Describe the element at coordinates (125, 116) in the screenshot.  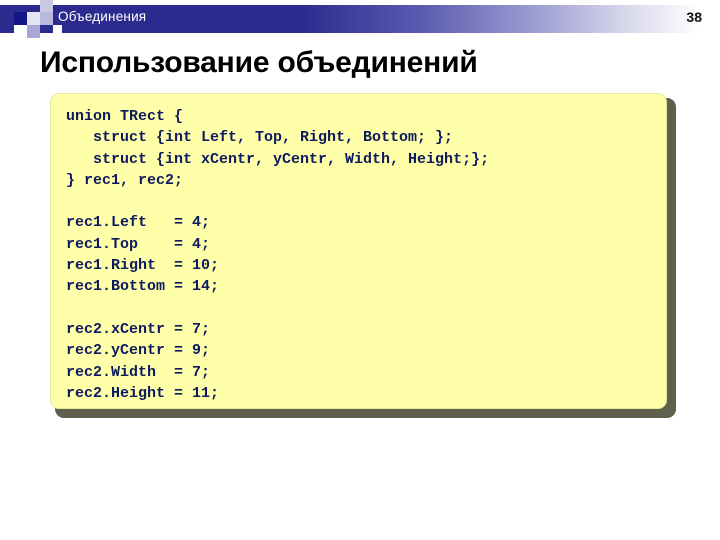
I see `code-line: union TRect {` at that location.